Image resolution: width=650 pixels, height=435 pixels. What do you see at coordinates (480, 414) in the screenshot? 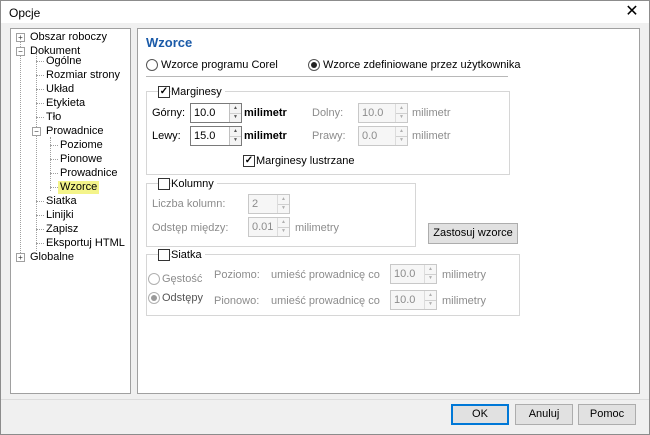
I see `ok-button: OK` at bounding box center [480, 414].